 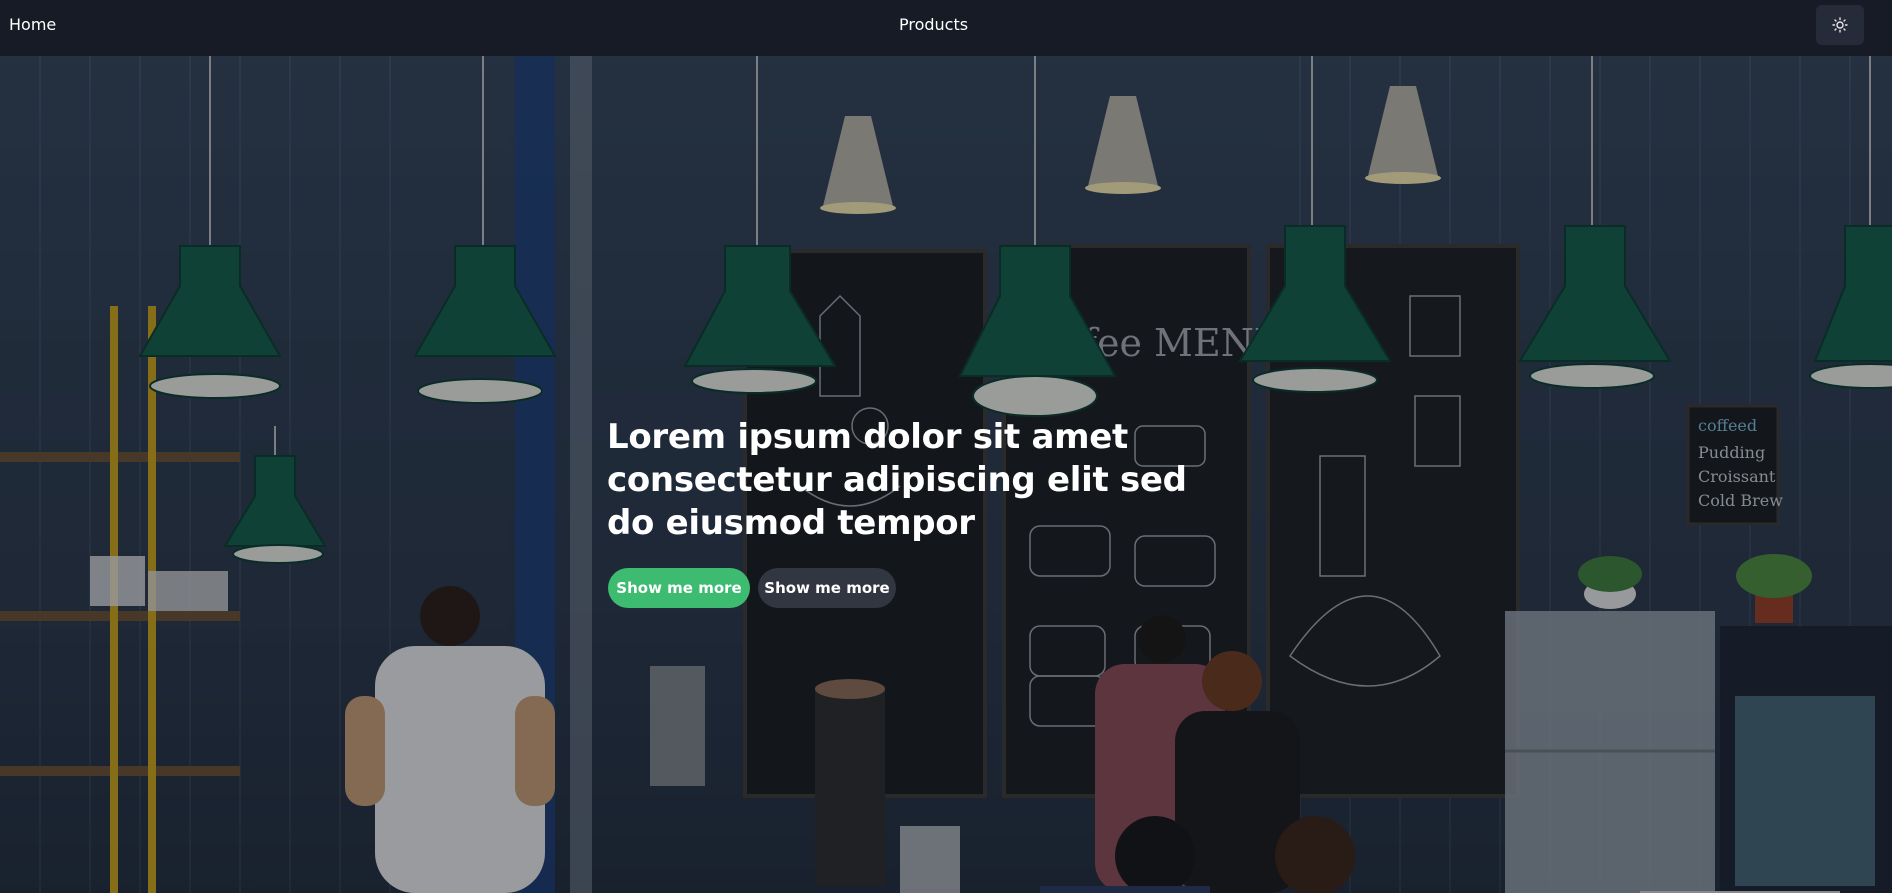 I want to click on nav-products-link: Products, so click(x=933, y=24).